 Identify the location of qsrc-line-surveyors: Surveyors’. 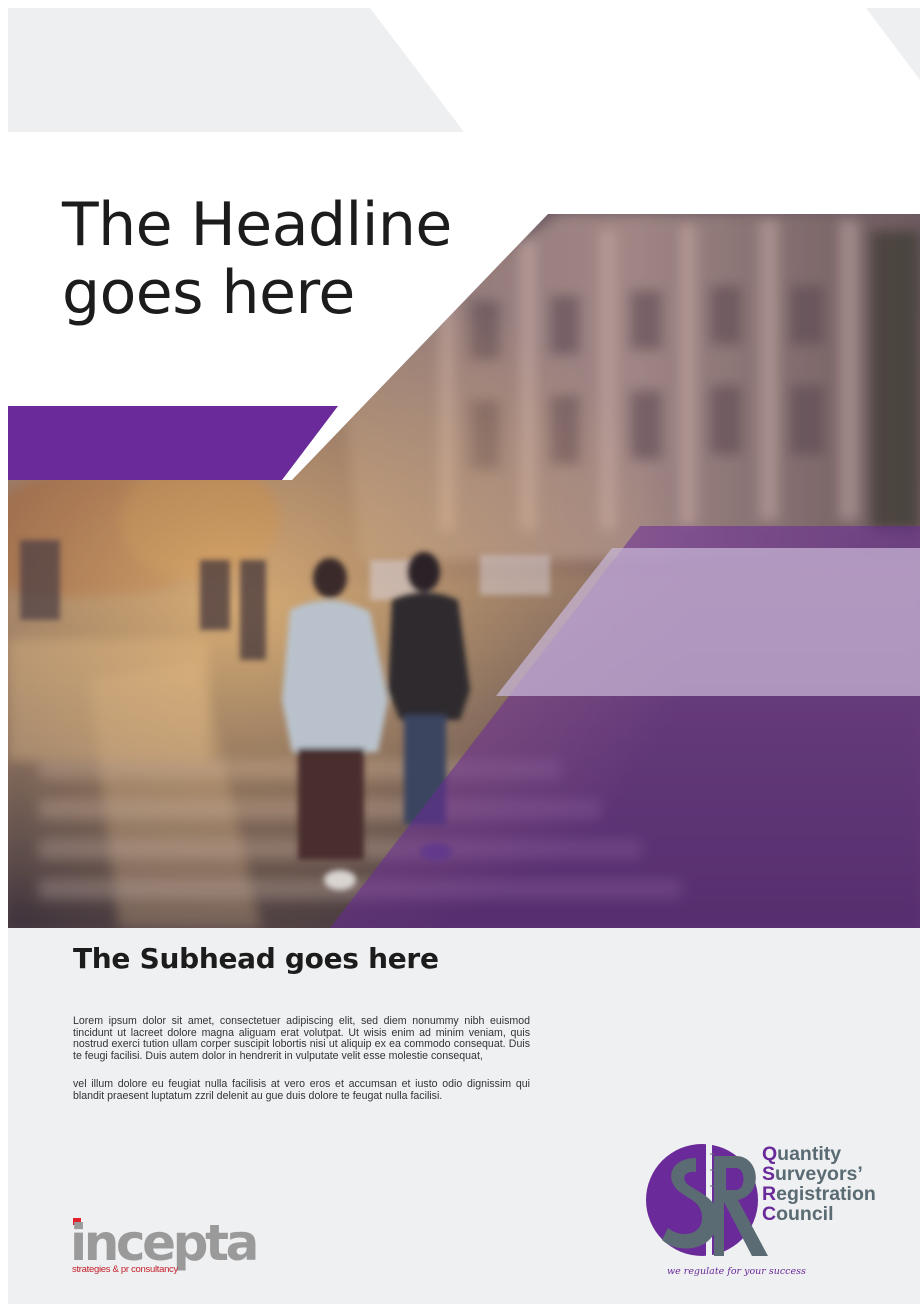
(812, 1174).